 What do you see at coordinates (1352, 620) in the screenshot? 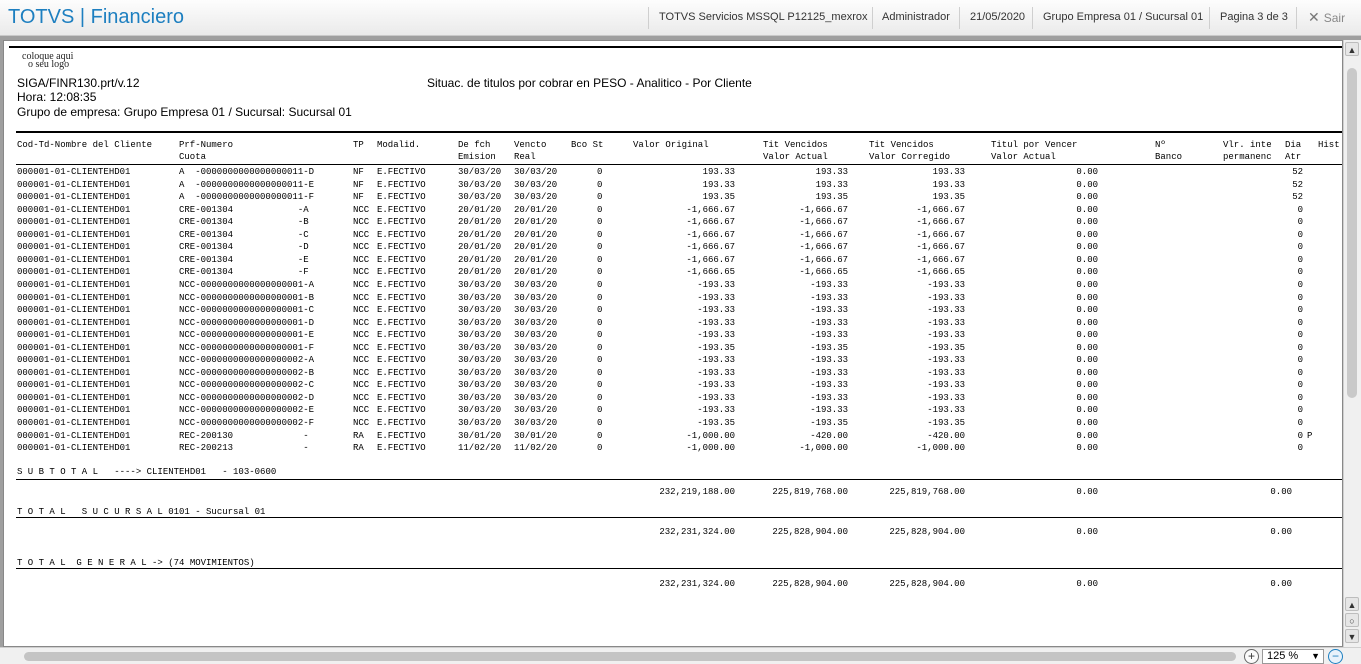
I see `scroll-center-button: ○` at bounding box center [1352, 620].